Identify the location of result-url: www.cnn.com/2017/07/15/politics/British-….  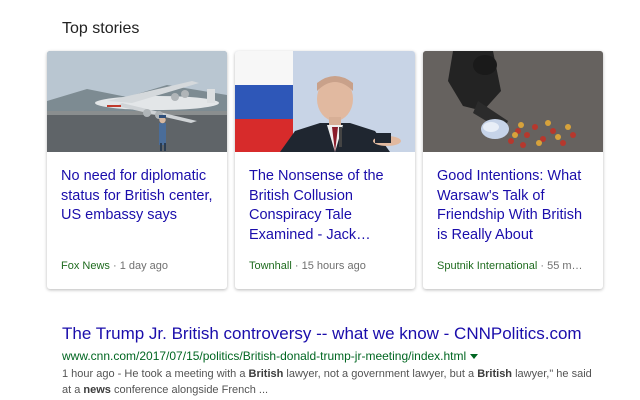
(342, 356).